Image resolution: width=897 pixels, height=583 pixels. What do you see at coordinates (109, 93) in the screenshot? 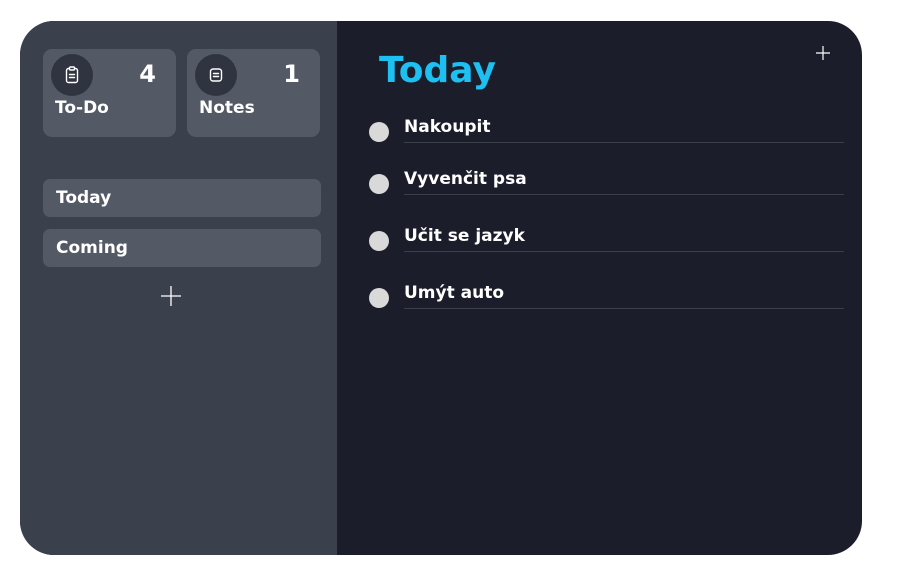
I see `todo-card: 4 To-Do` at bounding box center [109, 93].